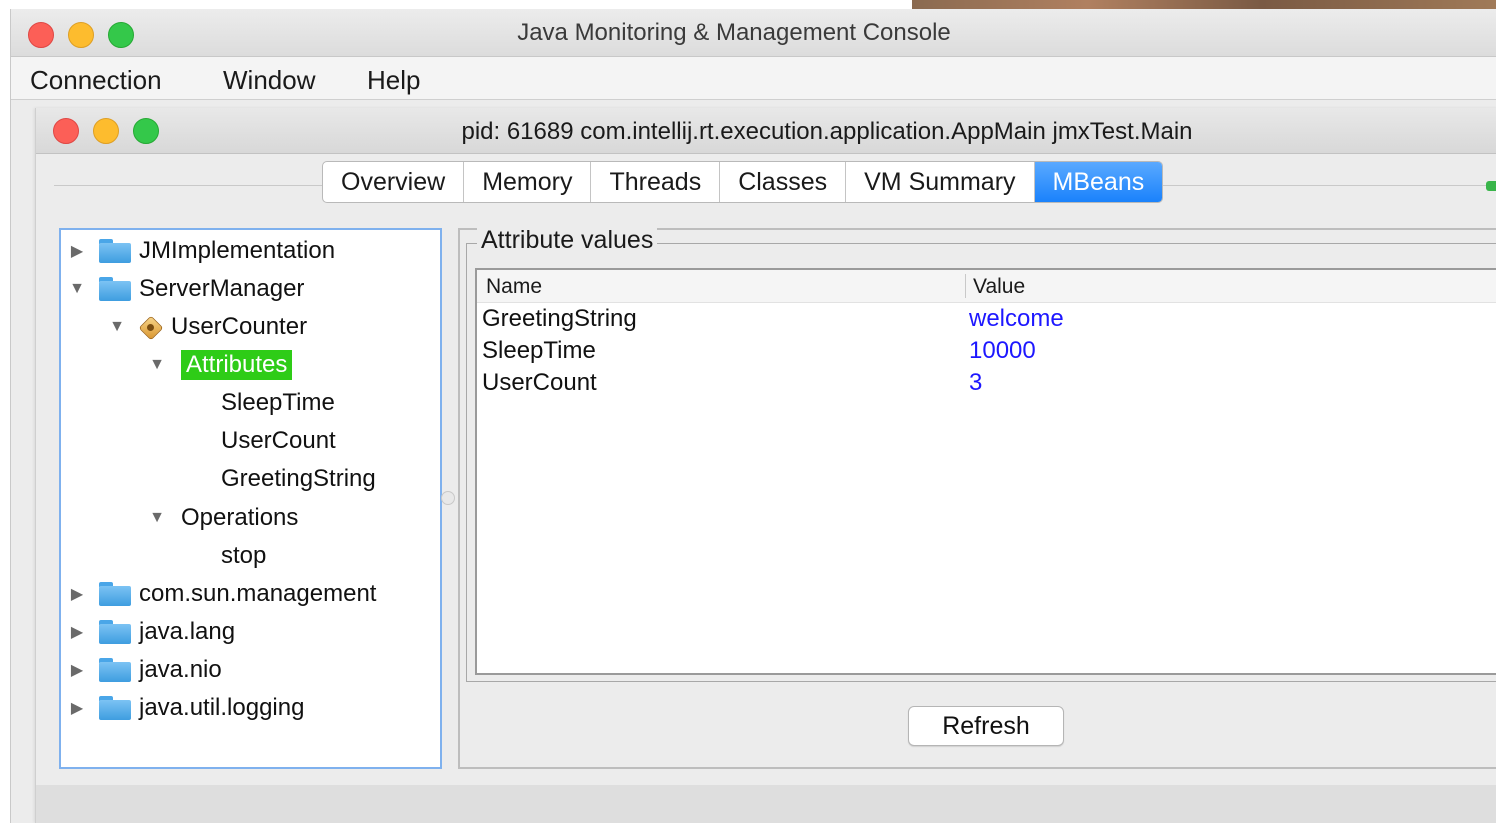 The width and height of the screenshot is (1496, 823). Describe the element at coordinates (783, 182) in the screenshot. I see `tab-classes: Classes` at that location.